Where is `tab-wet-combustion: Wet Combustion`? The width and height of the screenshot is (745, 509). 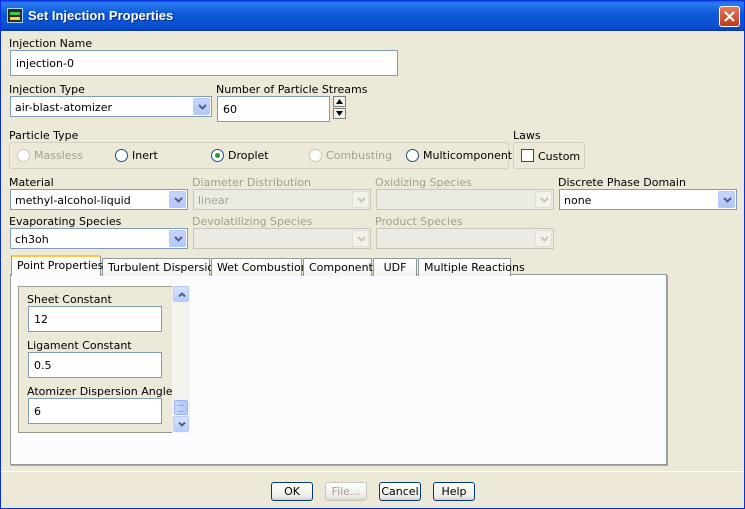
tab-wet-combustion: Wet Combustion is located at coordinates (259, 267).